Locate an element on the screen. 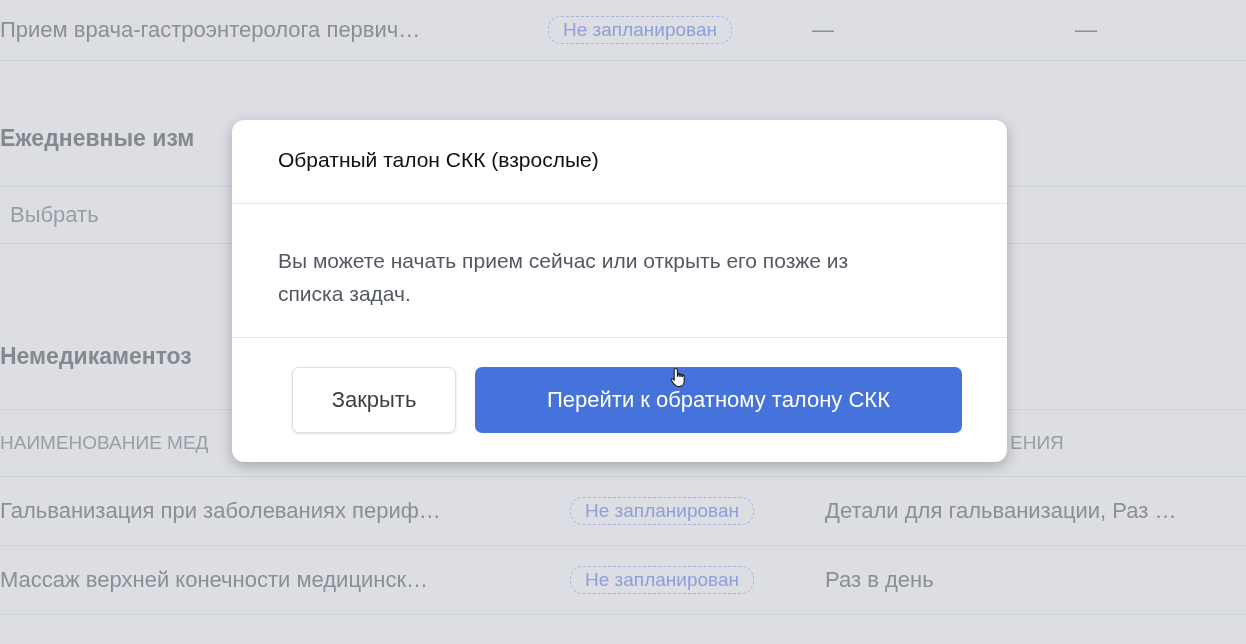 This screenshot has height=644, width=1246. section-heading: Ежедневные изм is located at coordinates (97, 138).